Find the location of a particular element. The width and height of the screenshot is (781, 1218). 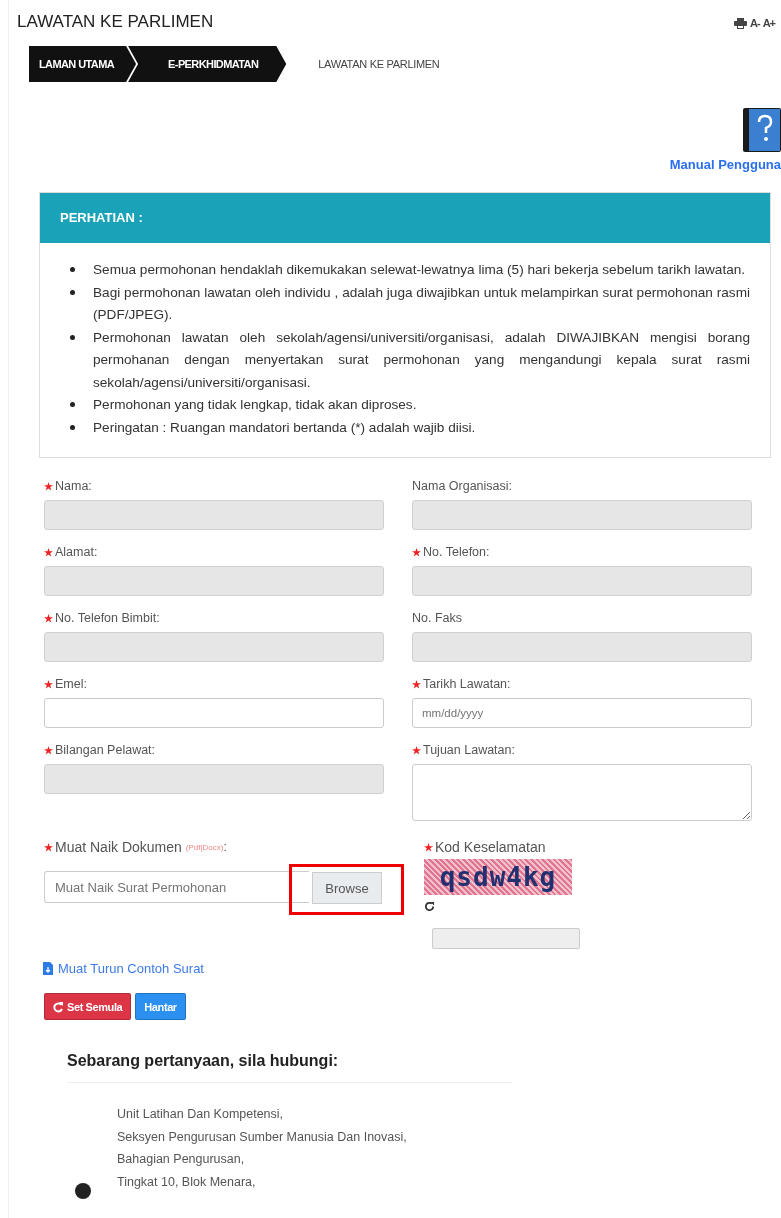

font-decrease-button: A- is located at coordinates (755, 23).